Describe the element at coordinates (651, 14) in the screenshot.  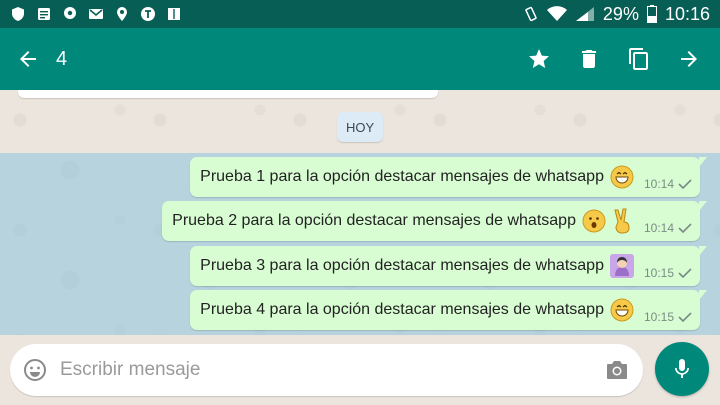
I see `battery-icon` at that location.